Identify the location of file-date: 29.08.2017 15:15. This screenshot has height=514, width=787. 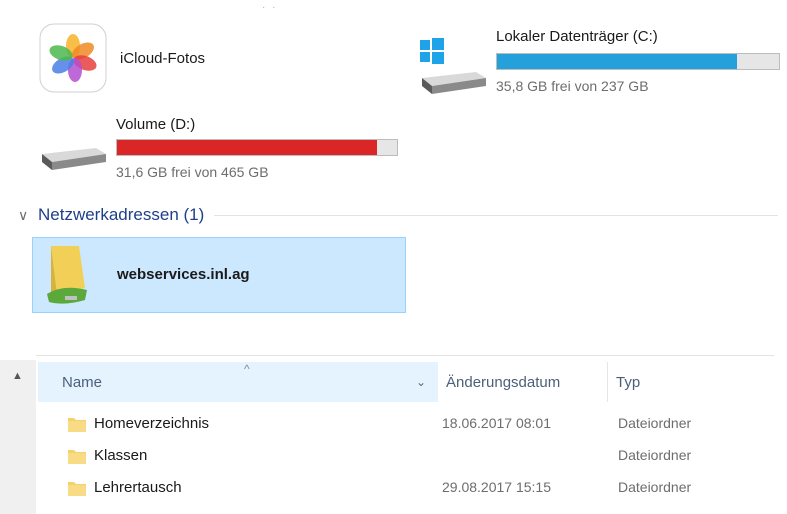
(496, 487).